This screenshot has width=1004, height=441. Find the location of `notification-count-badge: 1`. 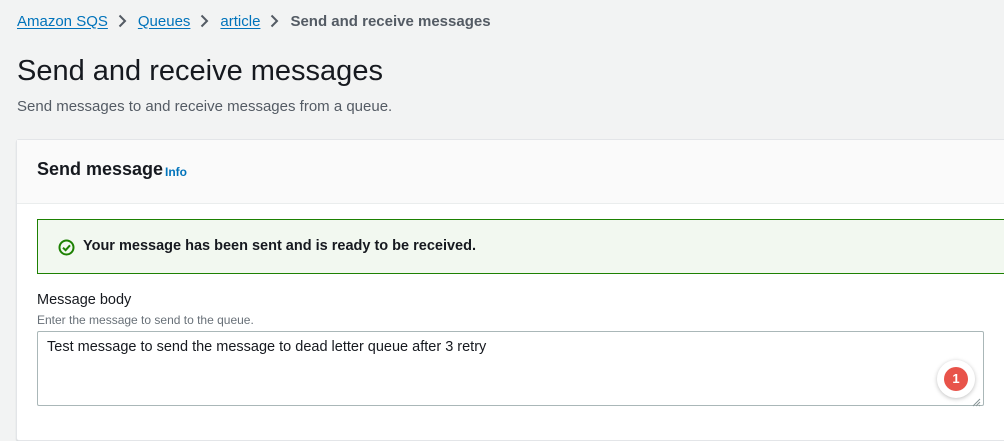

notification-count-badge: 1 is located at coordinates (956, 379).